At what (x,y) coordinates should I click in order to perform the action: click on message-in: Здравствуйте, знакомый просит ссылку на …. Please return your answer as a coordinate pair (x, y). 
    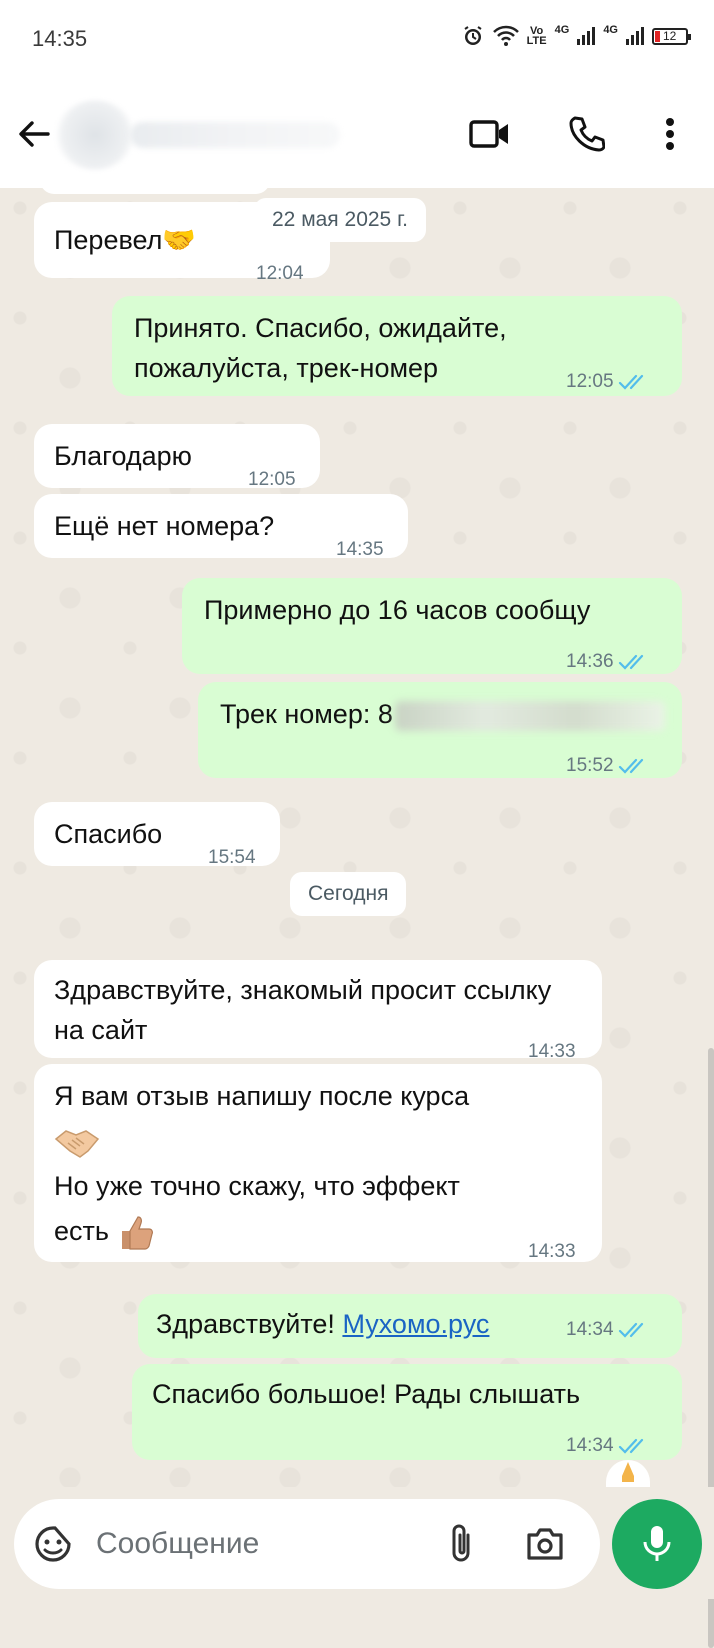
    Looking at the image, I should click on (318, 1011).